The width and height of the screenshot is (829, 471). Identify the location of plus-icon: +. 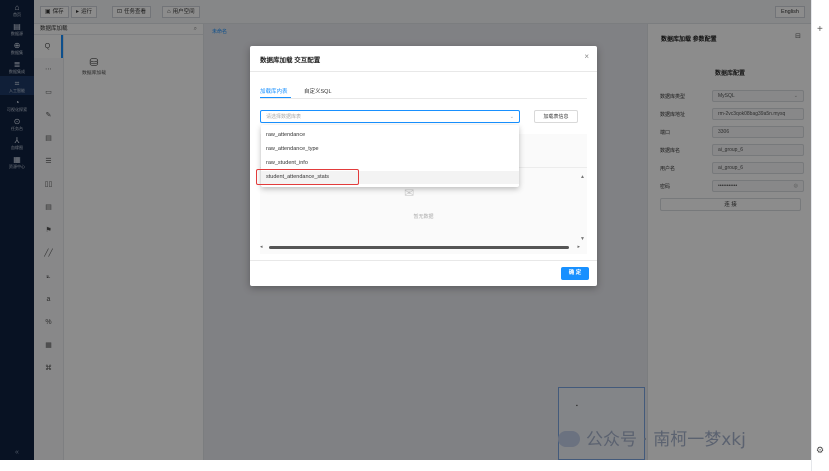
(820, 29).